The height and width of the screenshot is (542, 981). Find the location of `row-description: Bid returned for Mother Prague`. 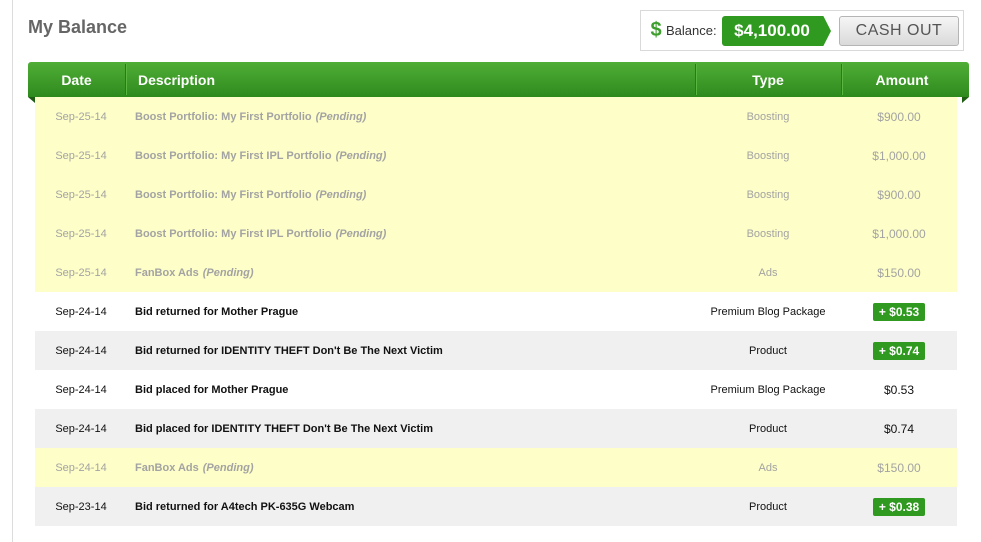

row-description: Bid returned for Mother Prague is located at coordinates (216, 311).